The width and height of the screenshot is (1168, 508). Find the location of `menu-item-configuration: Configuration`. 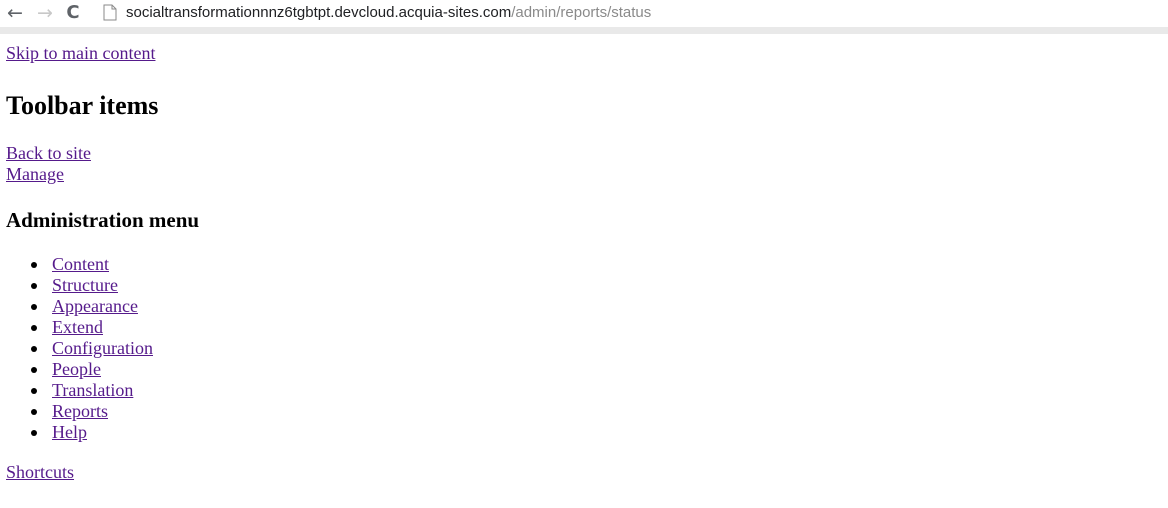

menu-item-configuration: Configuration is located at coordinates (92, 348).